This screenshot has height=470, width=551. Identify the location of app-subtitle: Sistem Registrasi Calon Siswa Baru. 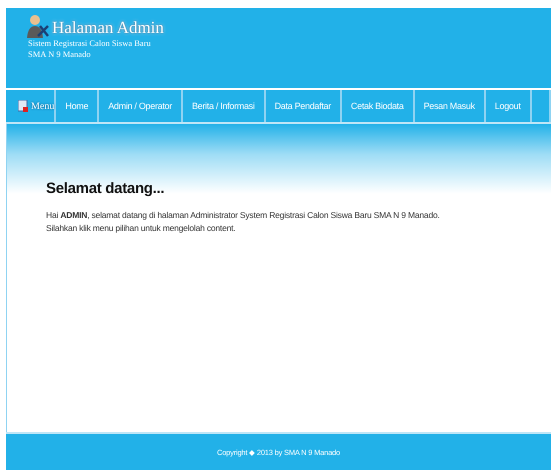
(90, 43).